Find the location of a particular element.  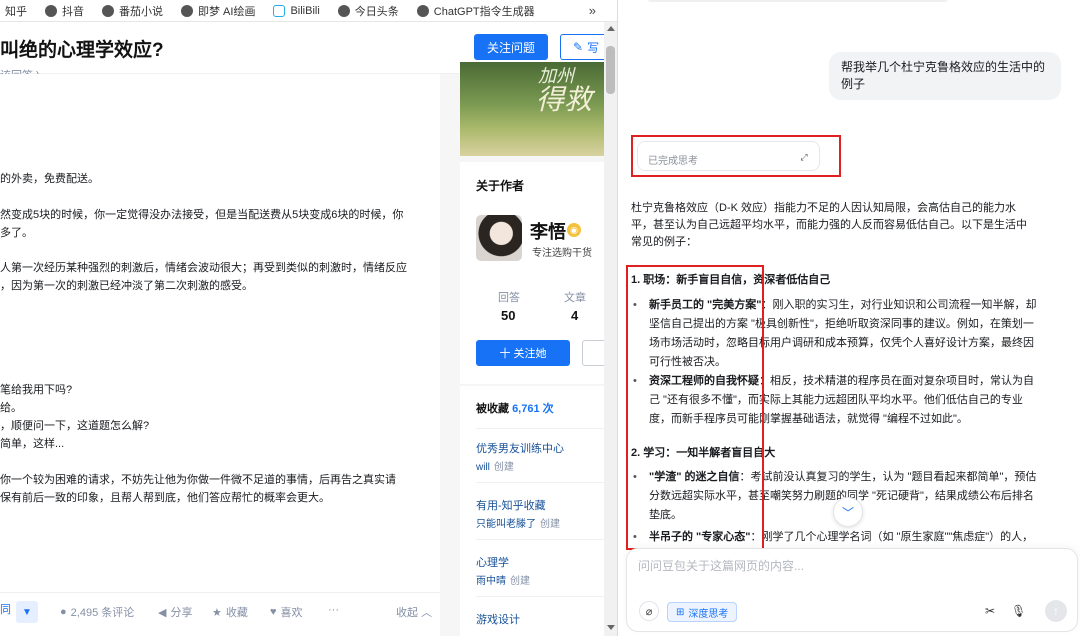

avatar is located at coordinates (499, 238).